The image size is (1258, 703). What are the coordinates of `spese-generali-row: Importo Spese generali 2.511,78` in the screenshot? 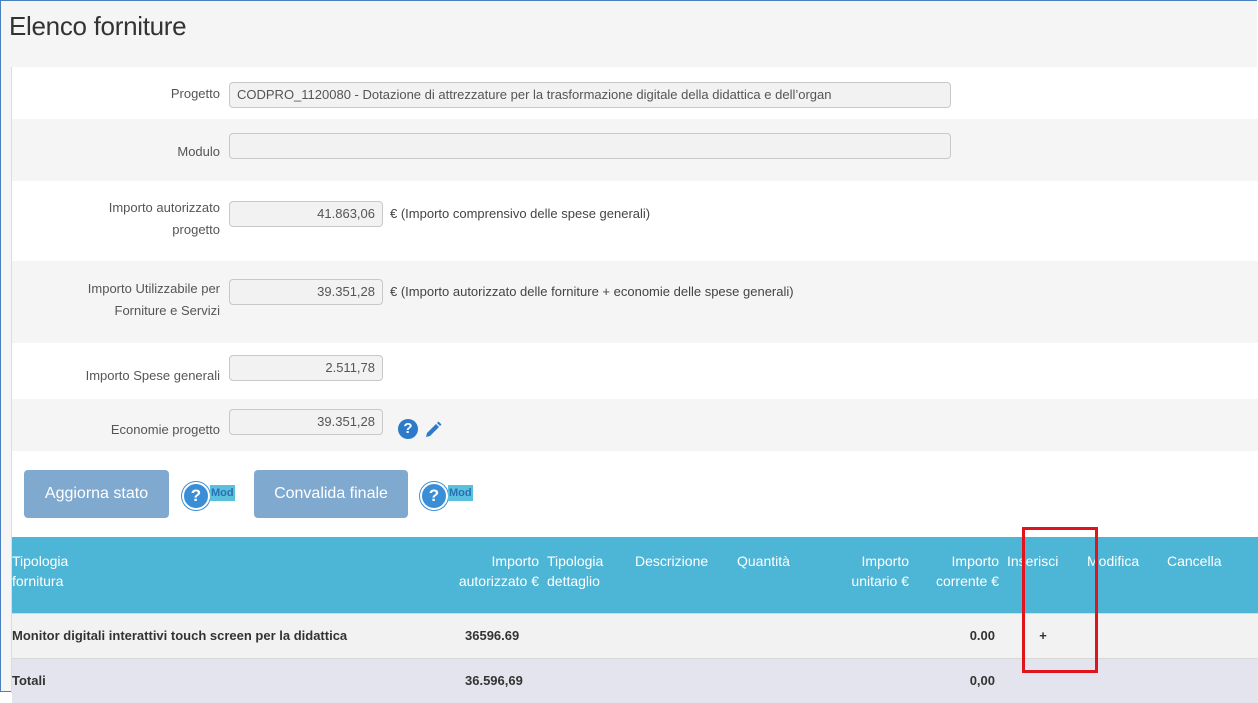 It's located at (635, 371).